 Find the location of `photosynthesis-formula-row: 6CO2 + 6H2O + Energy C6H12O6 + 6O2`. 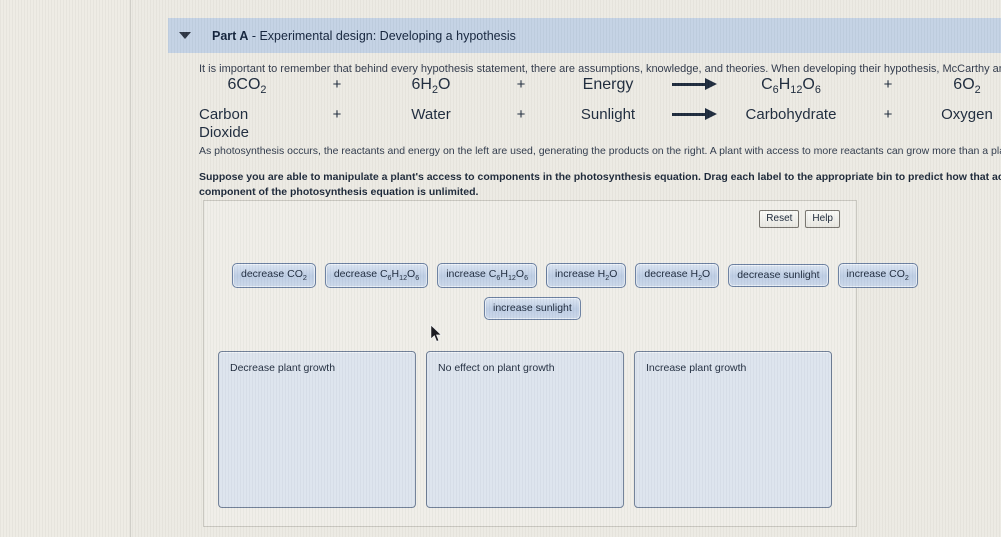

photosynthesis-formula-row: 6CO2 + 6H2O + Energy C6H12O6 + 6O2 is located at coordinates (600, 86).